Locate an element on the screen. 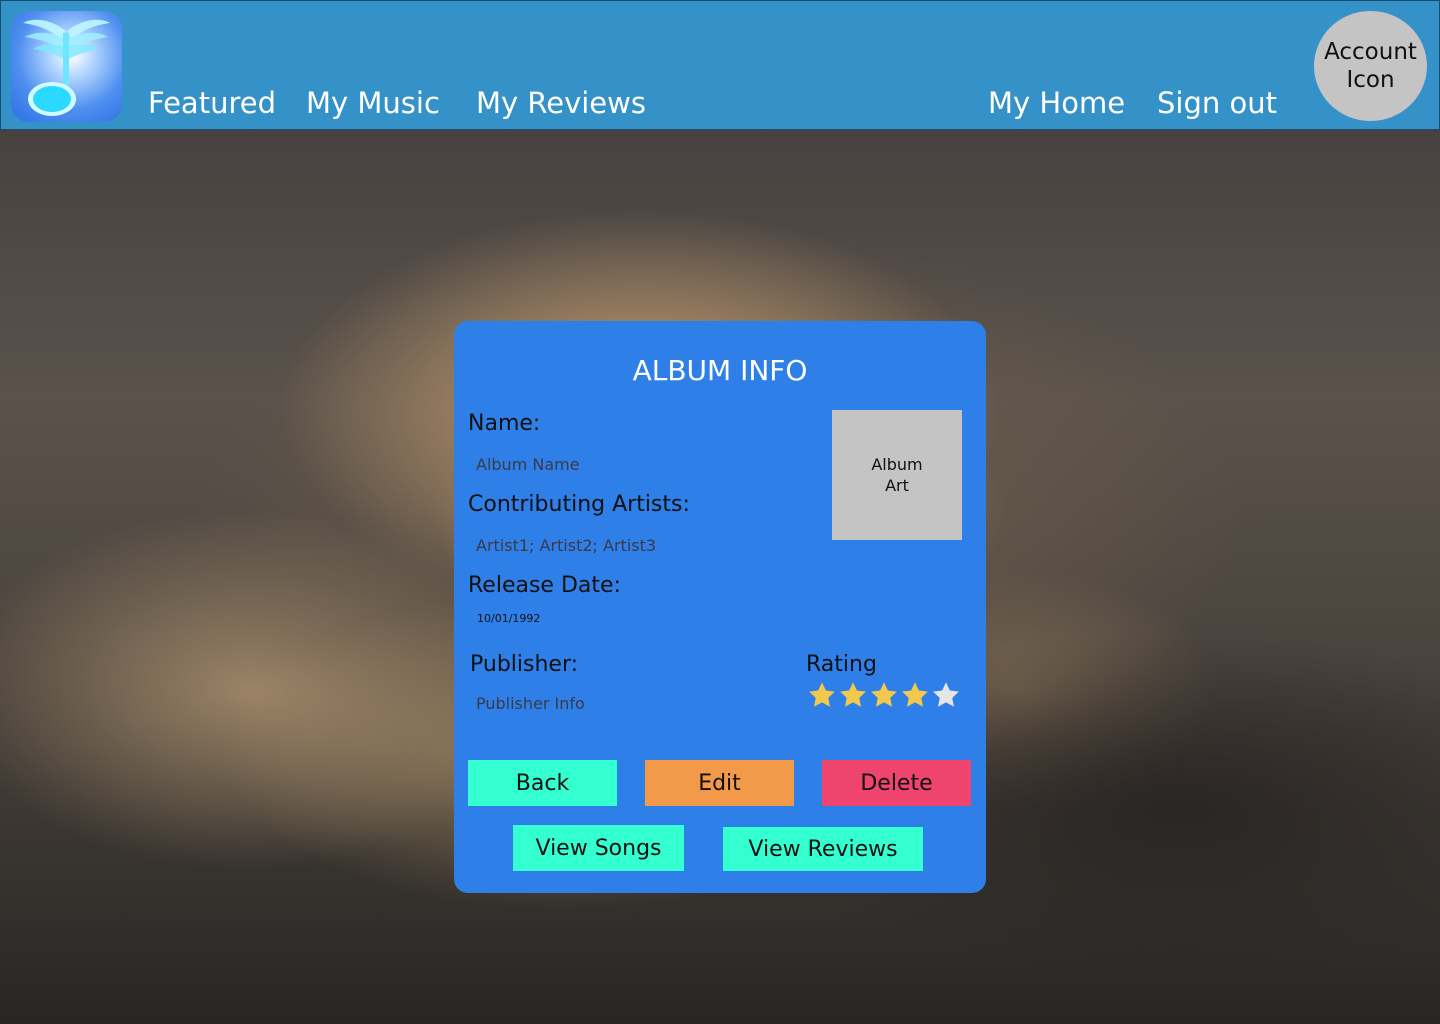 Image resolution: width=1440 pixels, height=1024 pixels. publisher-label: Publisher: is located at coordinates (524, 664).